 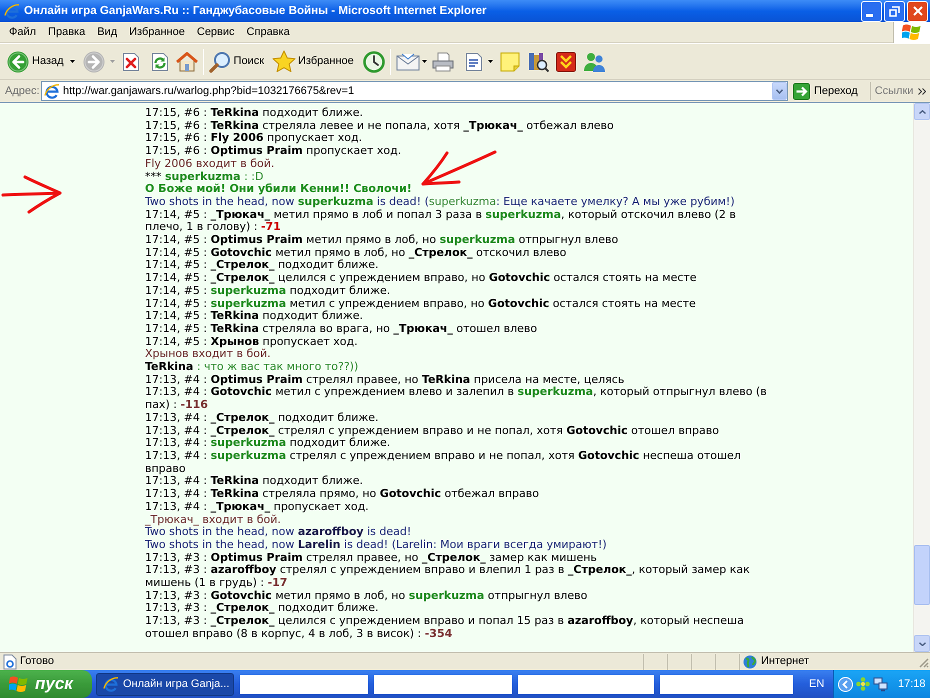 What do you see at coordinates (262, 418) in the screenshot?
I see `log-line: 17:13, #4 : _Стрелок_ подходит ближе.` at bounding box center [262, 418].